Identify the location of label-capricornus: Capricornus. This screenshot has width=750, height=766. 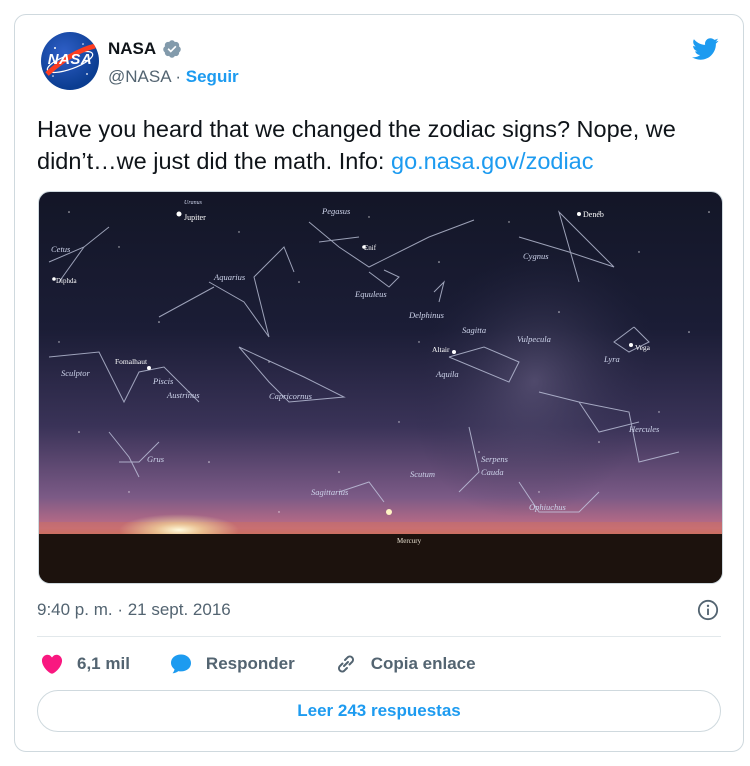
(291, 396).